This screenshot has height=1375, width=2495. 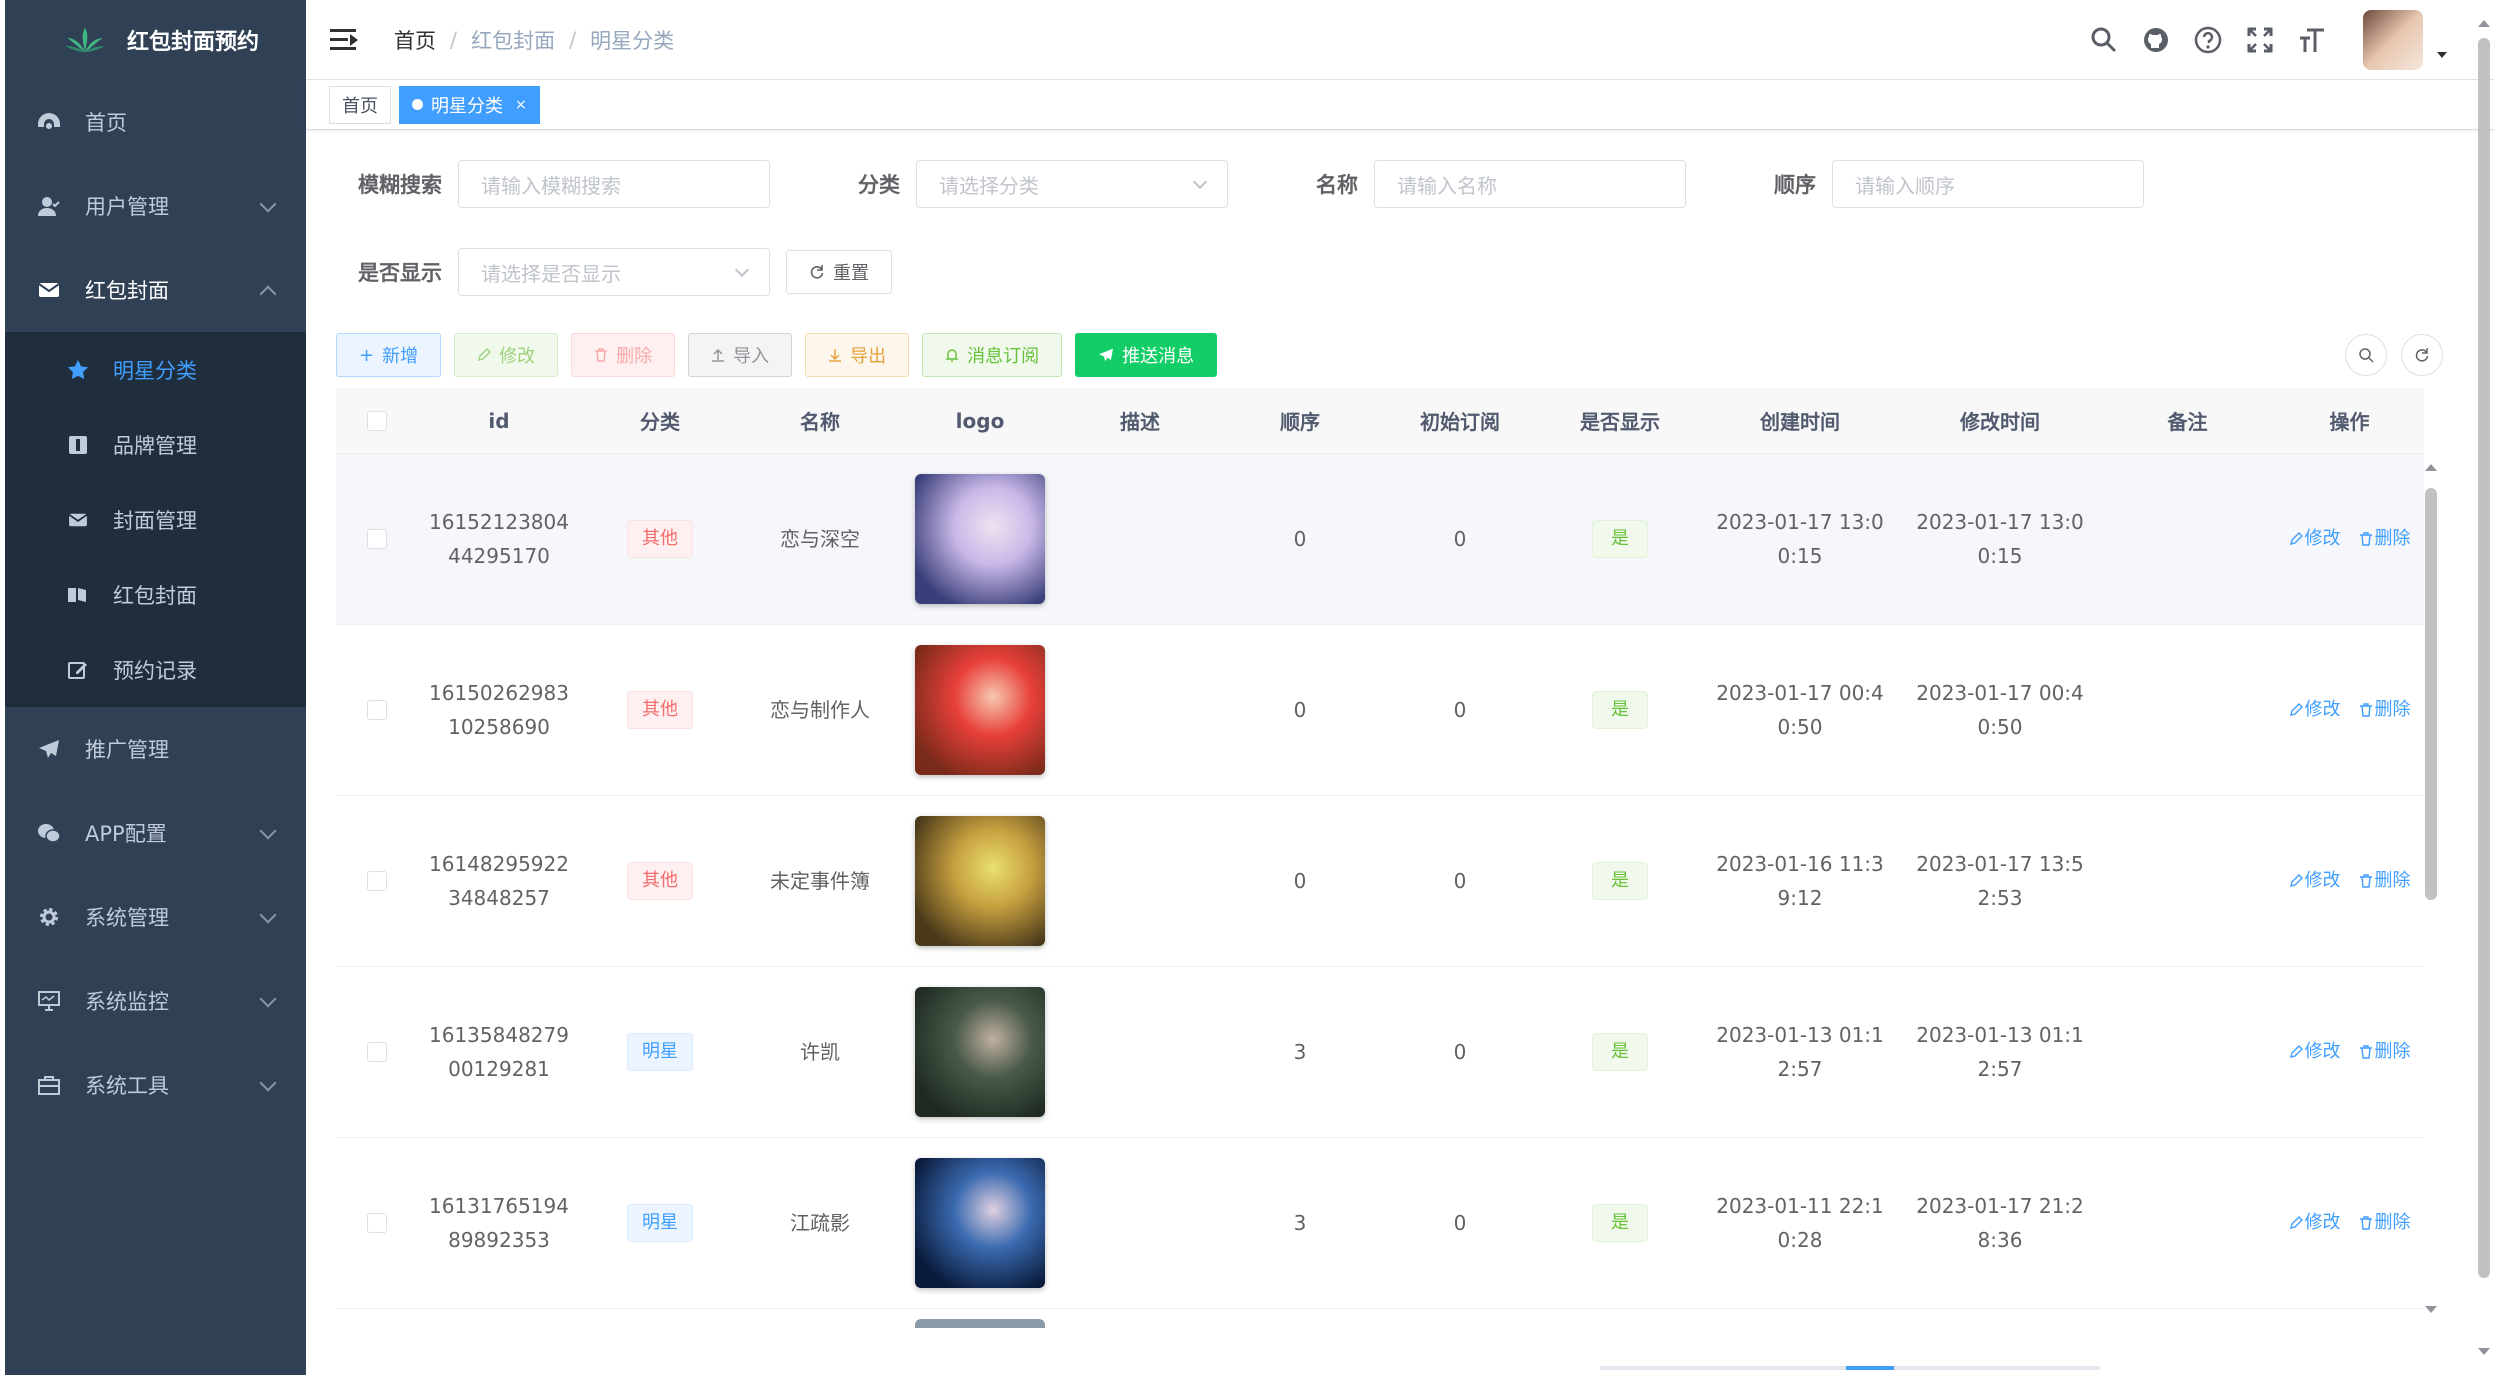 What do you see at coordinates (2366, 355) in the screenshot?
I see `toggle-search-button` at bounding box center [2366, 355].